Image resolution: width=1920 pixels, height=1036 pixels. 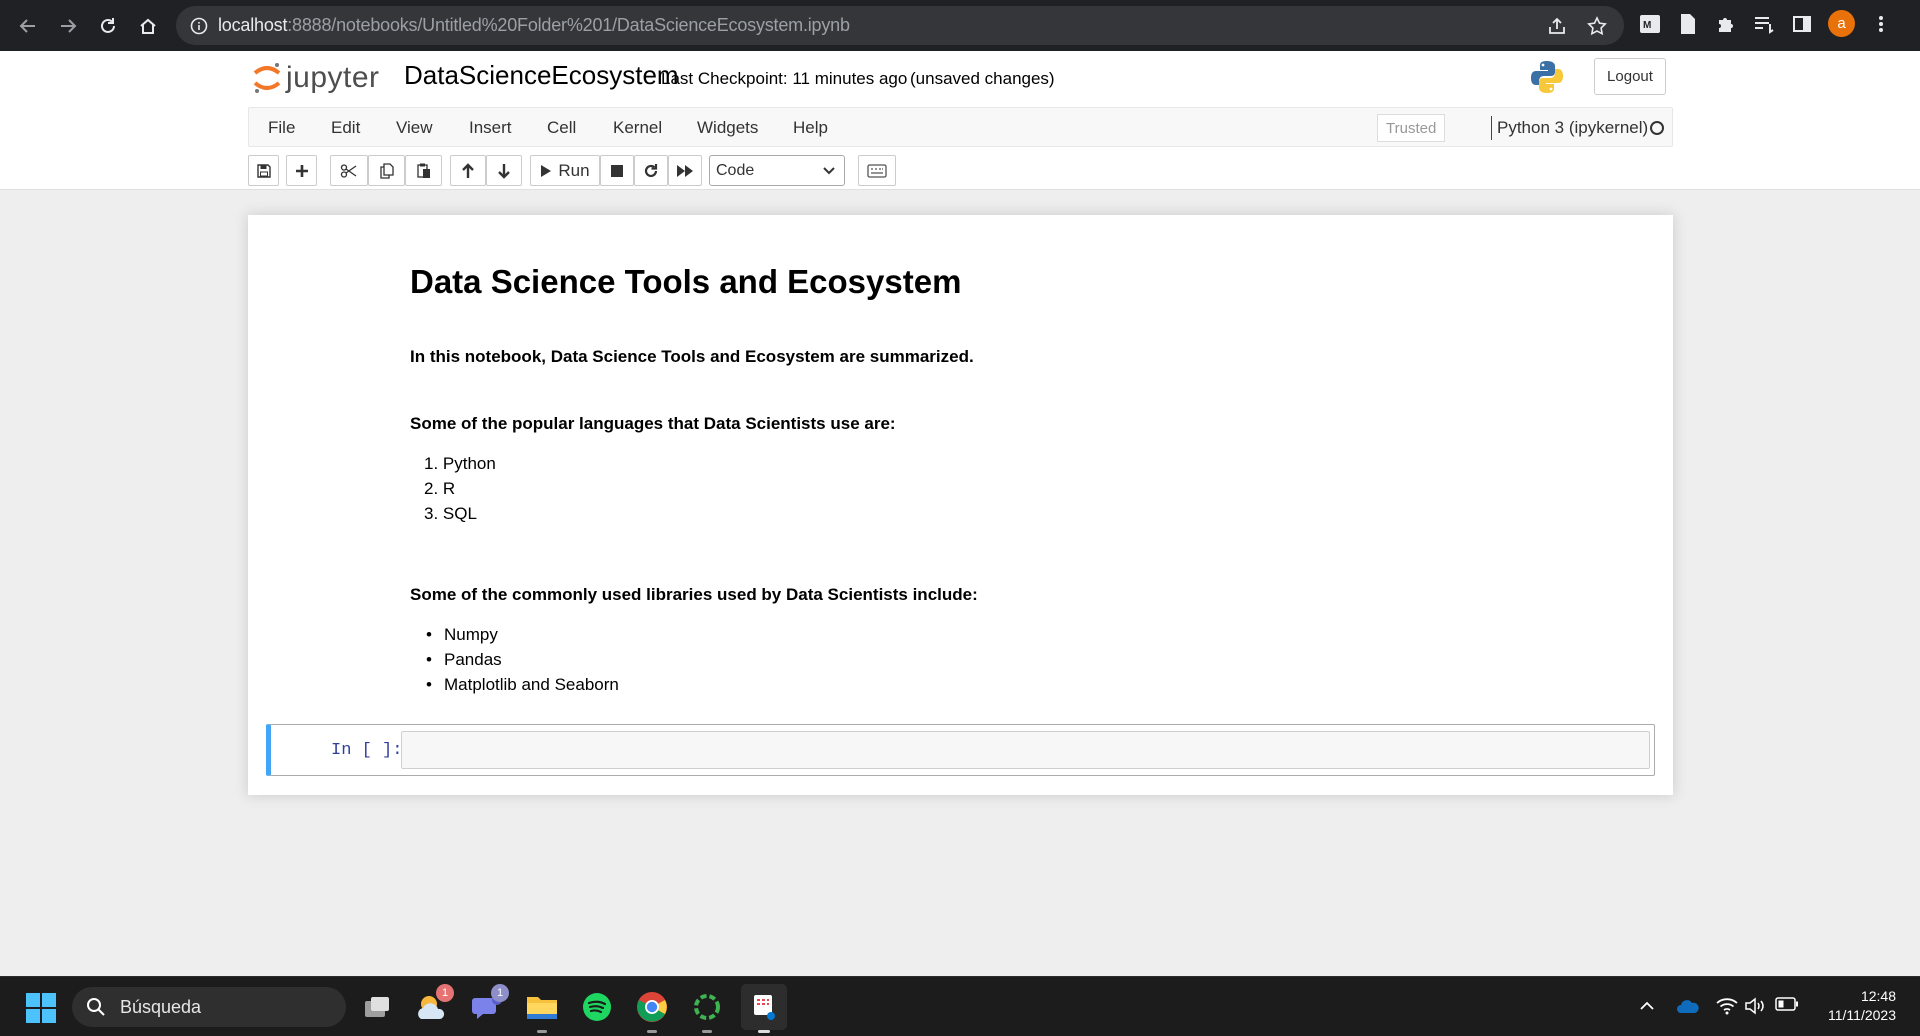 I want to click on menu-help: Help, so click(x=810, y=128).